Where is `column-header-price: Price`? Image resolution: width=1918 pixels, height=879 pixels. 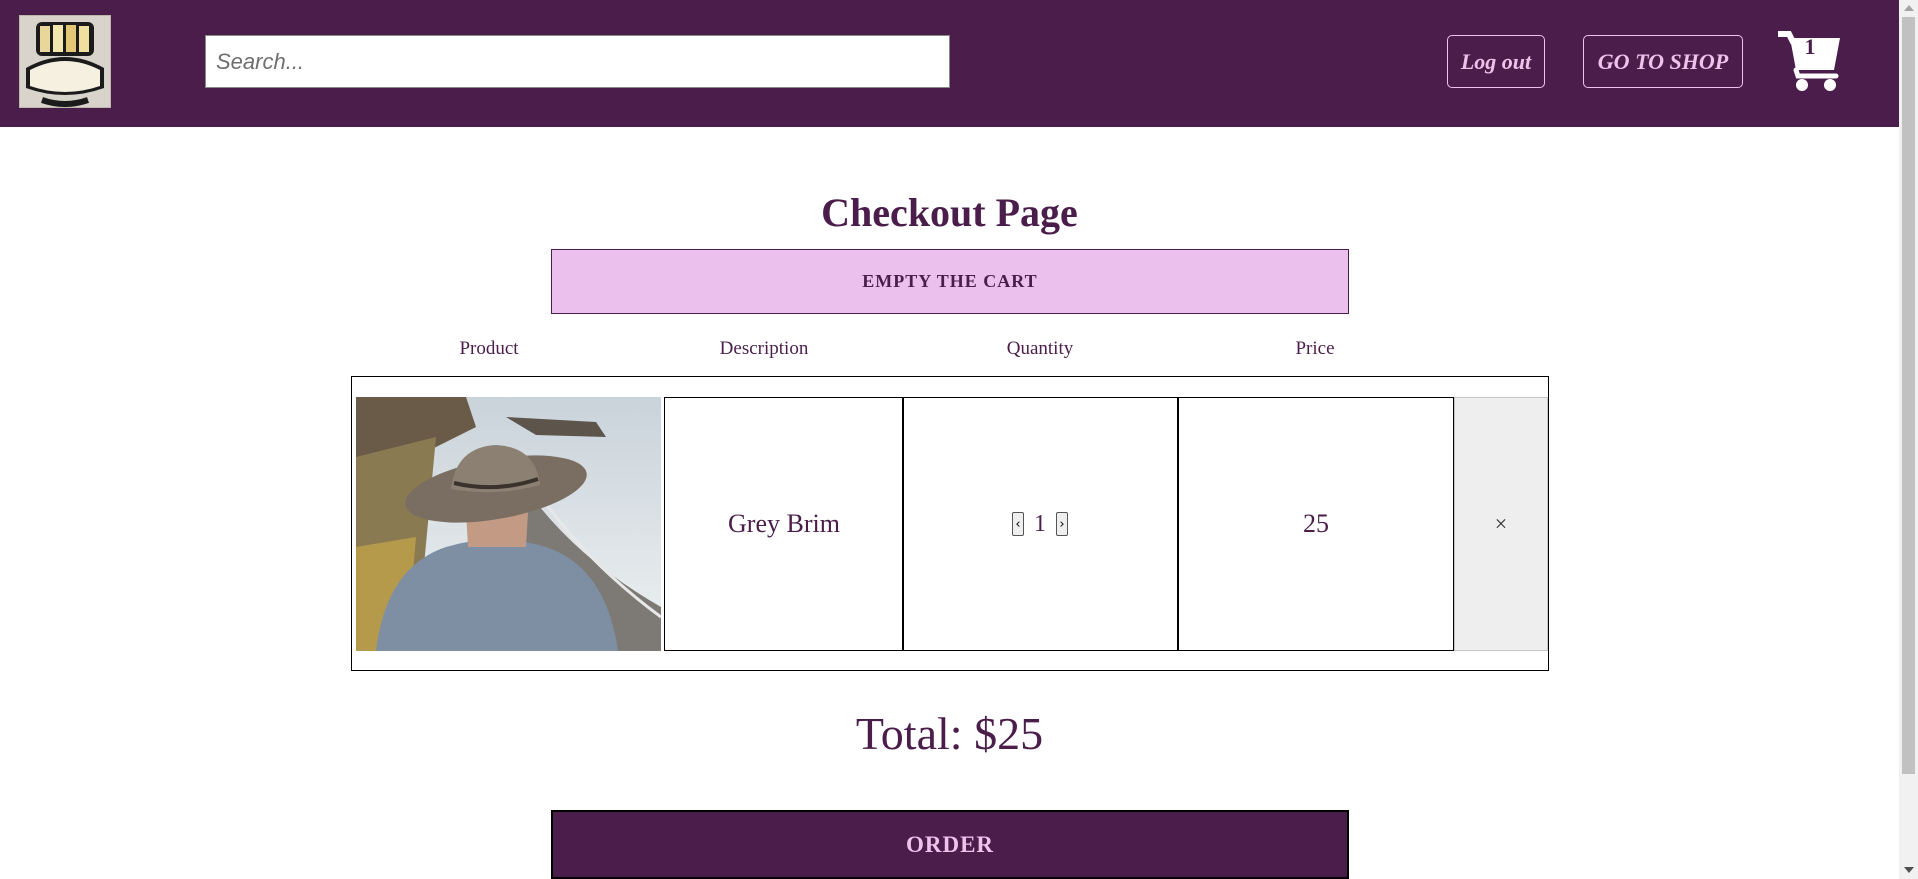 column-header-price: Price is located at coordinates (1315, 348).